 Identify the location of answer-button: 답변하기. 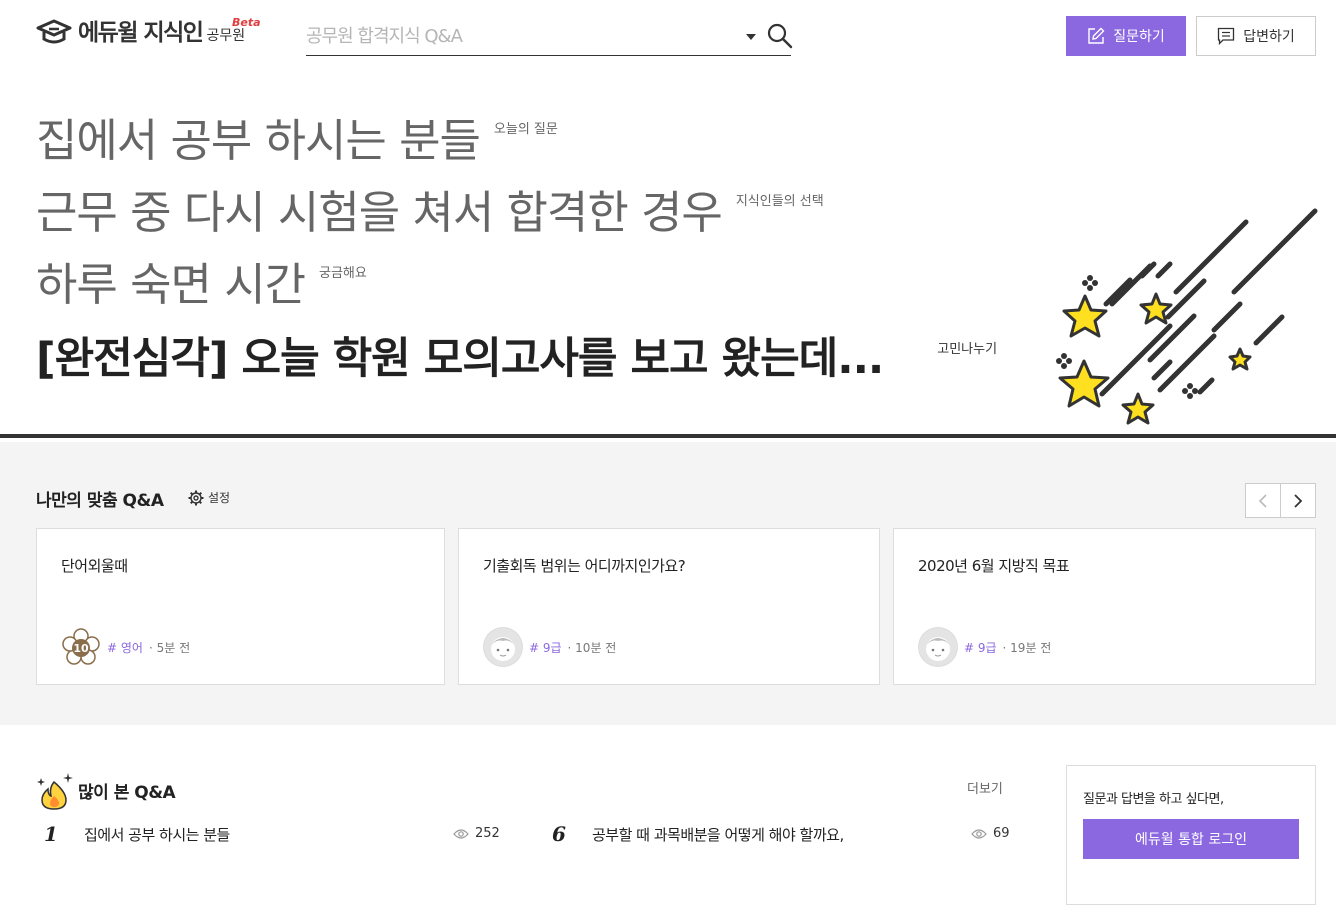
(1256, 36).